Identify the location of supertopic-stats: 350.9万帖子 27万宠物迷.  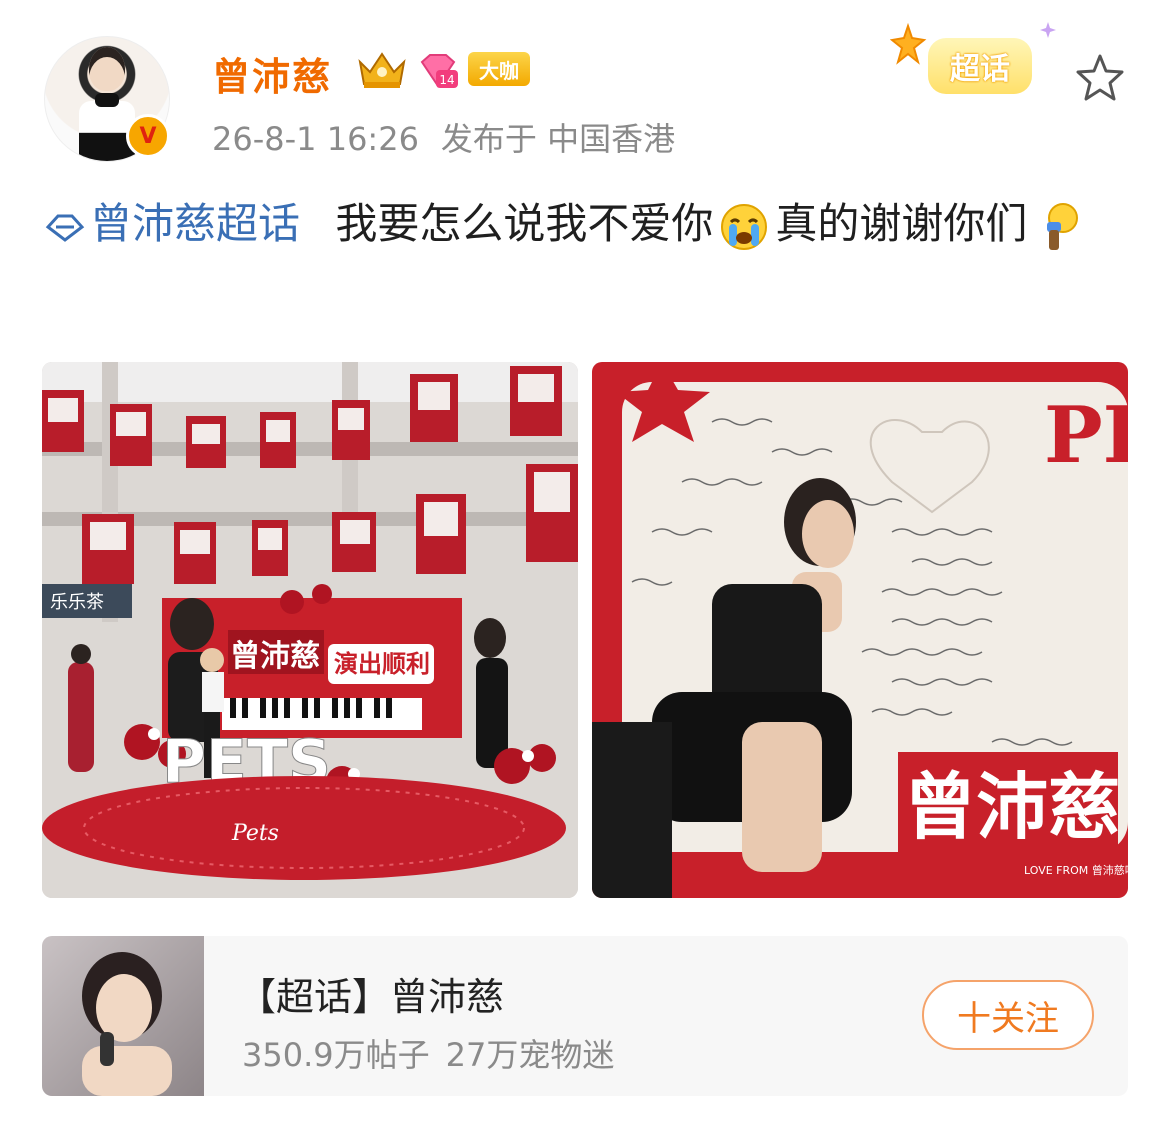
(428, 1053).